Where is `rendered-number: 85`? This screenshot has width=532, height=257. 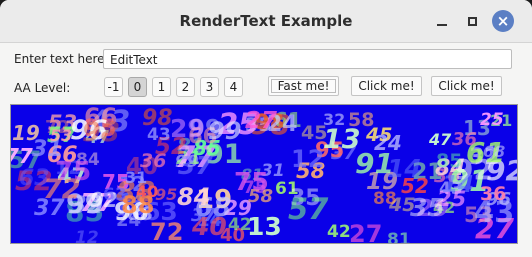
rendered-number: 85 is located at coordinates (449, 161).